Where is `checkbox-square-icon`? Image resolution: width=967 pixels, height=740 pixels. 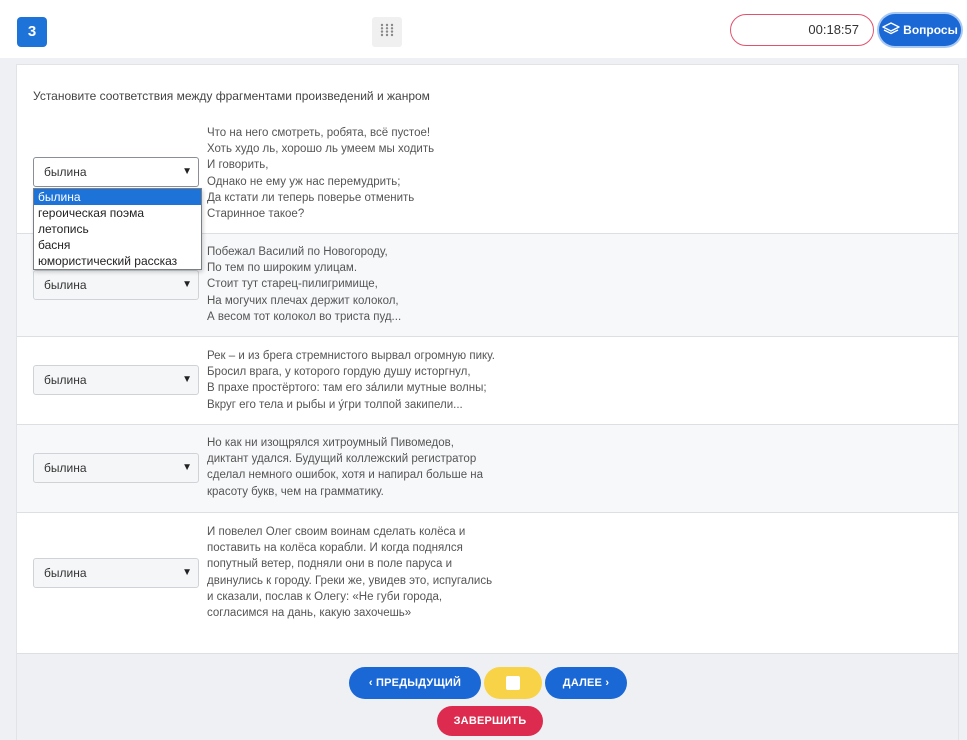 checkbox-square-icon is located at coordinates (513, 683).